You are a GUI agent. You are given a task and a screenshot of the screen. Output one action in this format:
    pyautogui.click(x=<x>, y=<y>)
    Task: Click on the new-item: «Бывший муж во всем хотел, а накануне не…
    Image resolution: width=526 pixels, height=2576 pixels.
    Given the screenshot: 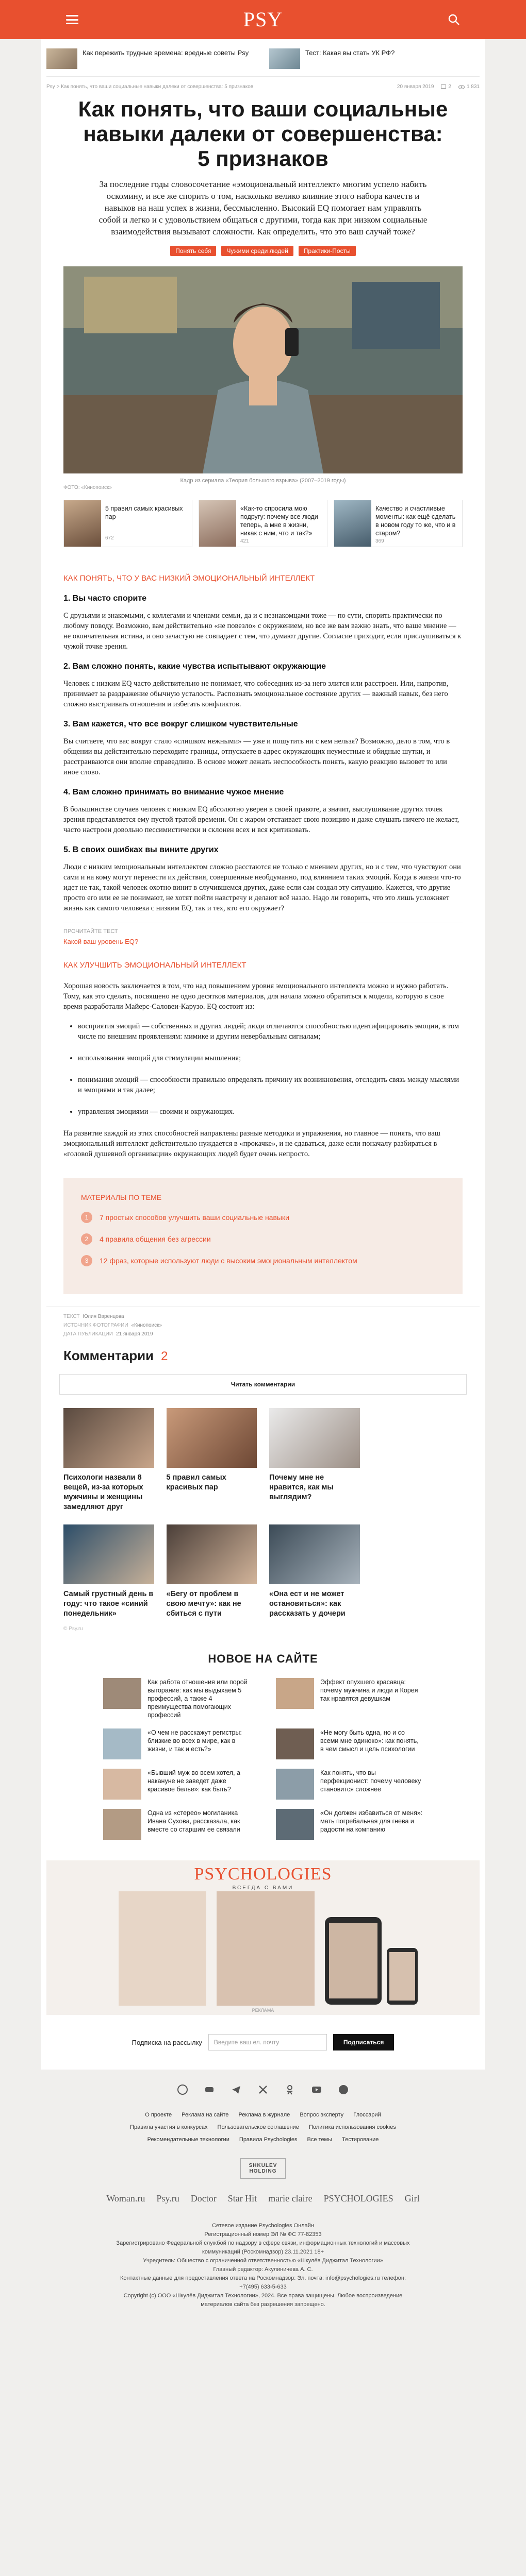 What is the action you would take?
    pyautogui.click(x=177, y=1784)
    